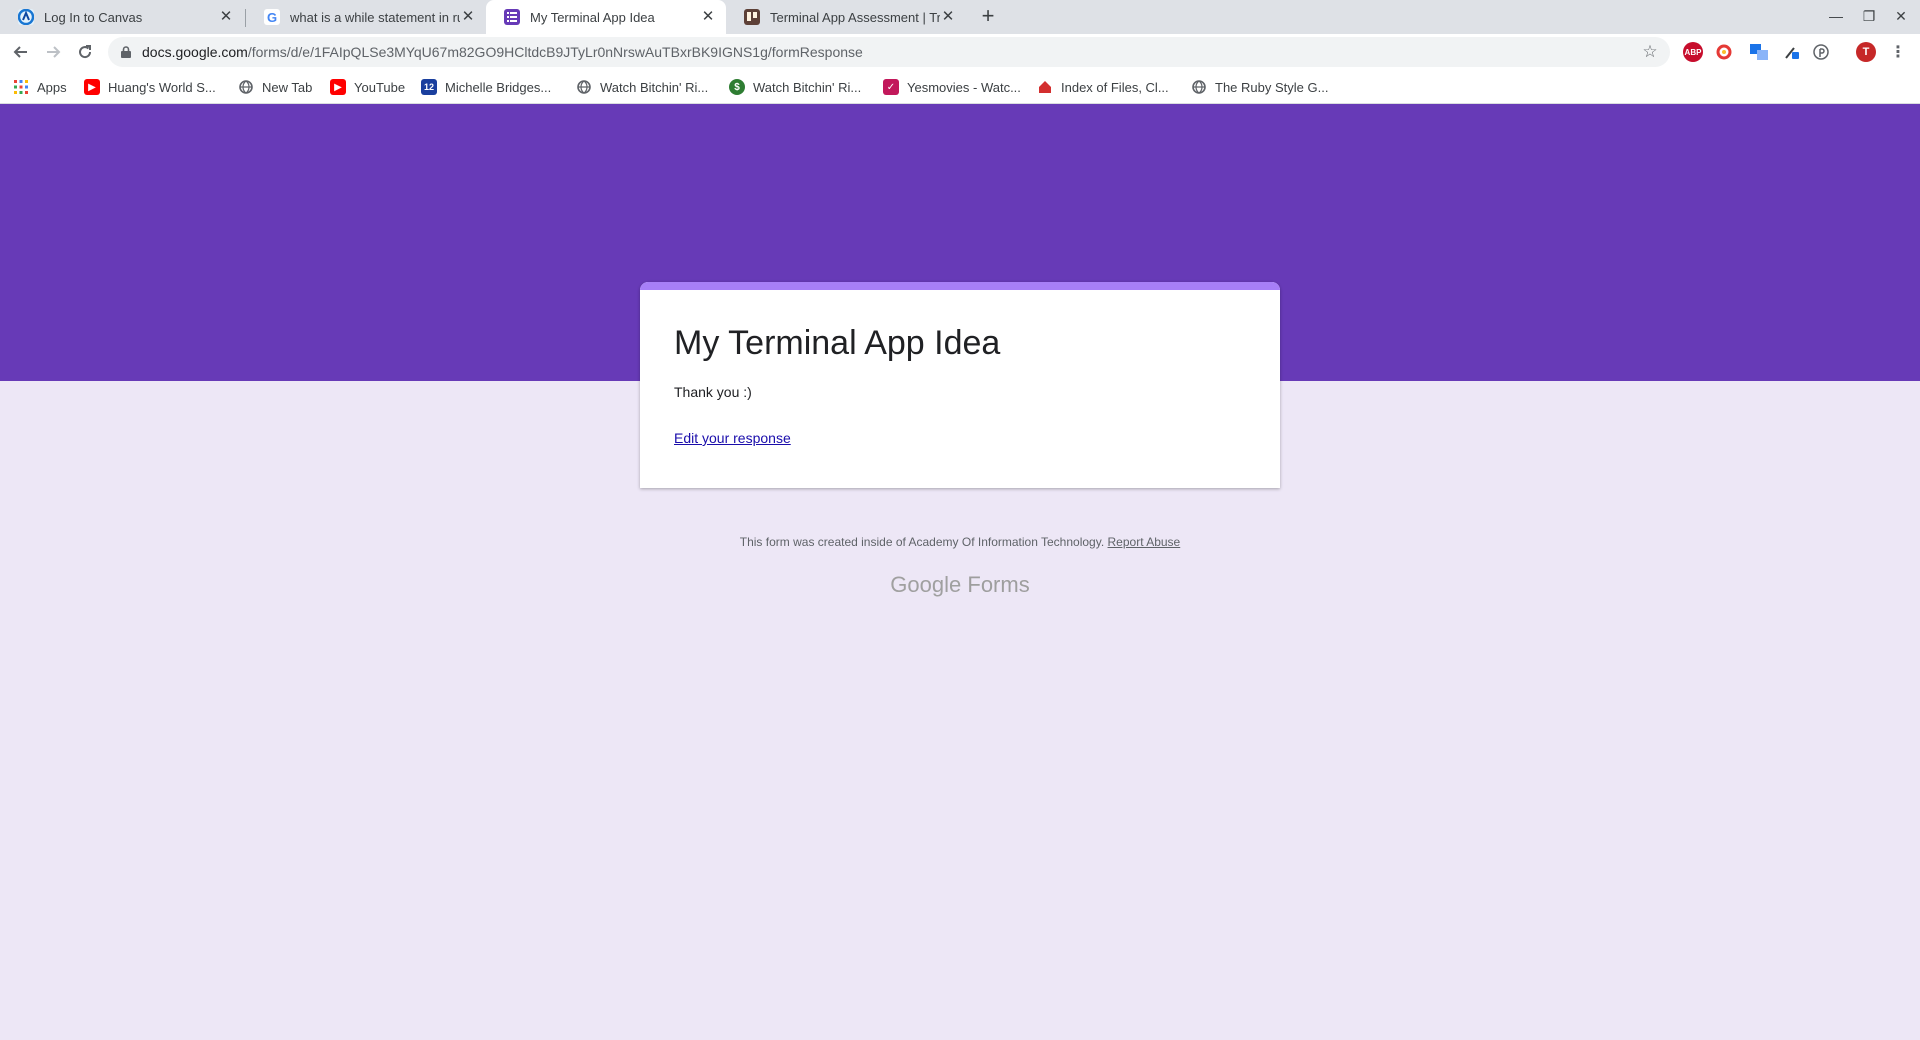  Describe the element at coordinates (287, 87) in the screenshot. I see `bookmark-label: New Tab` at that location.